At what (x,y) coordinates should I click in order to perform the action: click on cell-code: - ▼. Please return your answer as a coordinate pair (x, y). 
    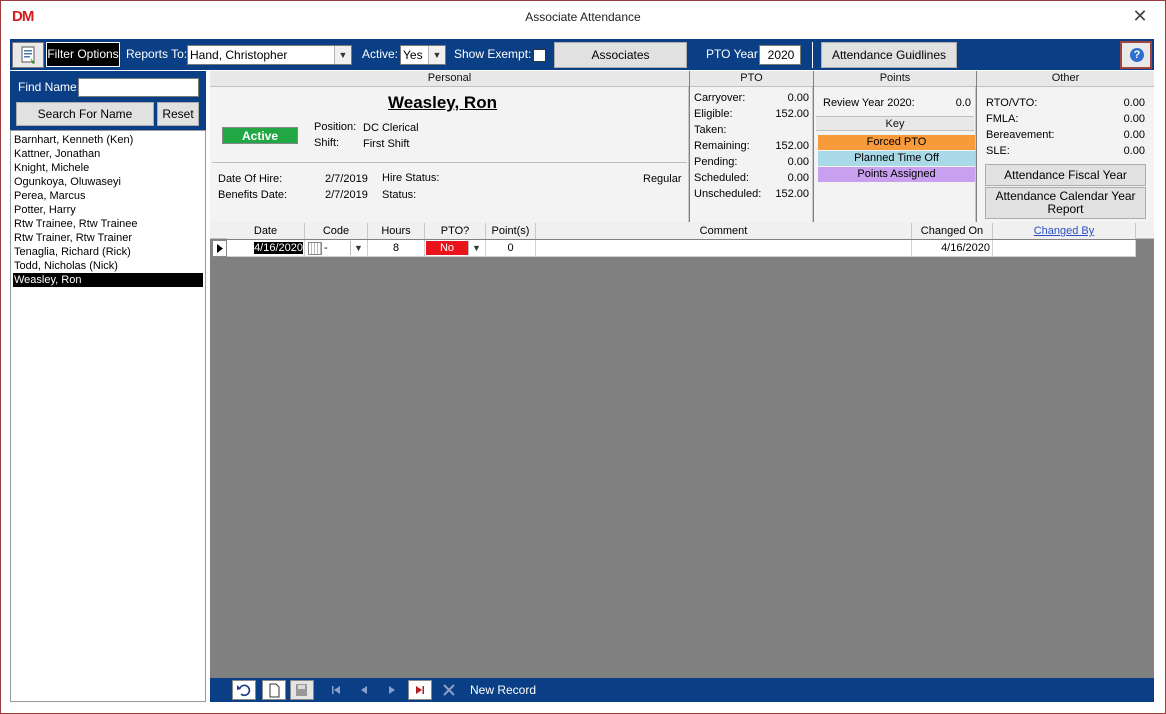
    Looking at the image, I should click on (336, 248).